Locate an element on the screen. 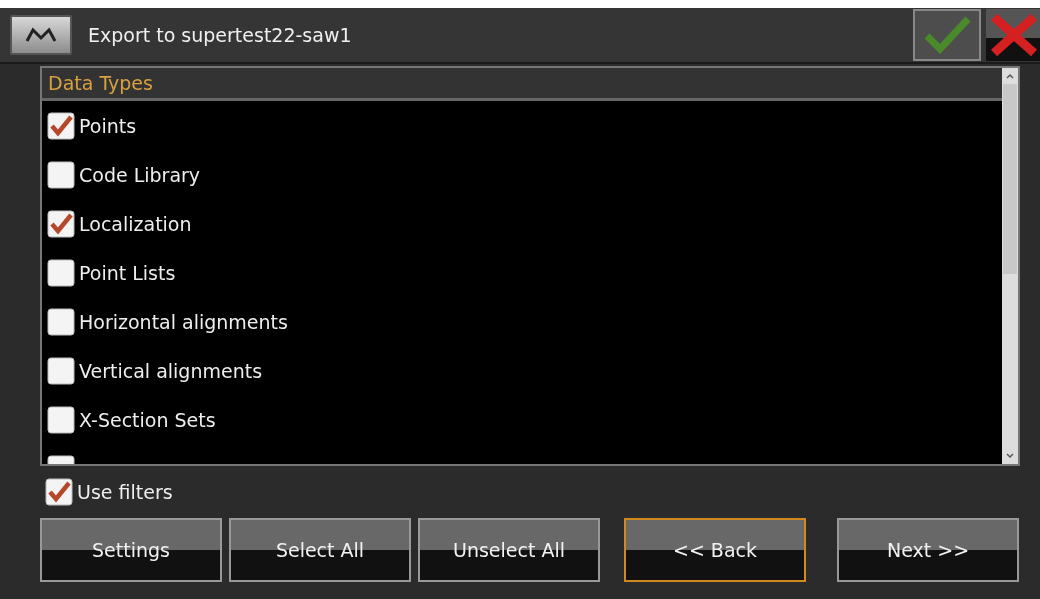 The height and width of the screenshot is (599, 1040). item-label: Localization is located at coordinates (135, 223).